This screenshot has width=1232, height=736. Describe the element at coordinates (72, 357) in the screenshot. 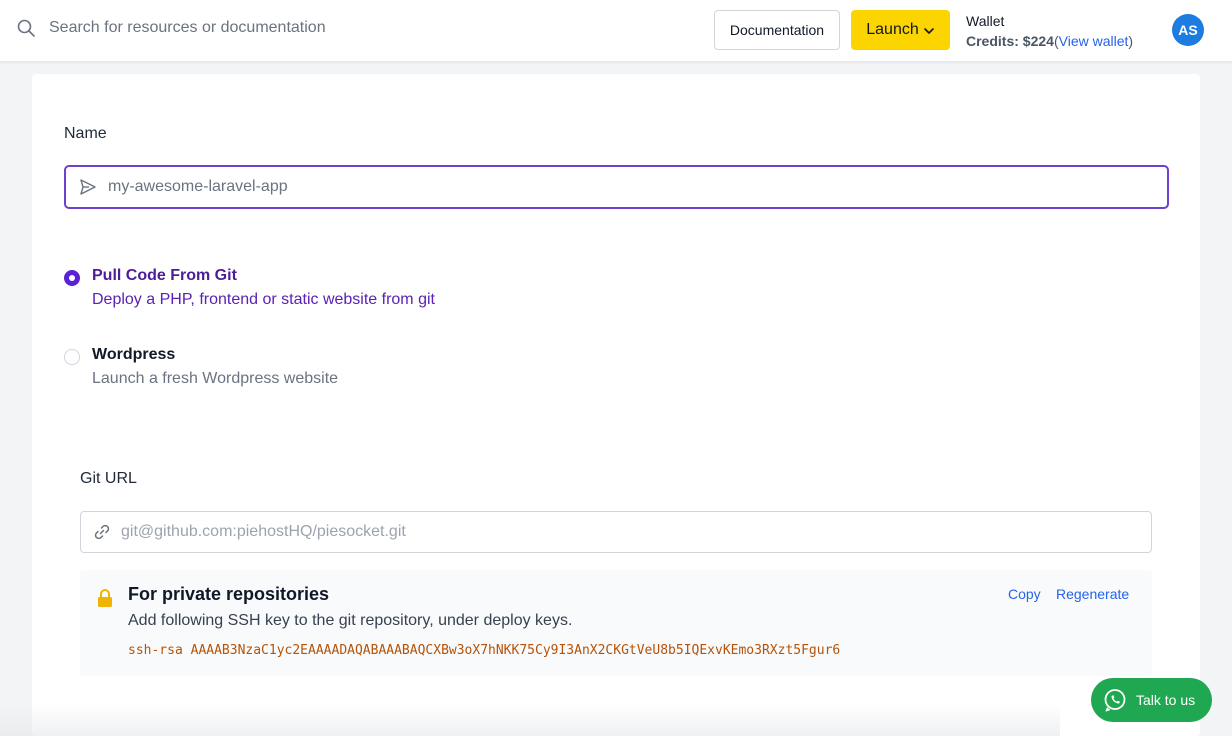

I see `radio-wordpress` at that location.